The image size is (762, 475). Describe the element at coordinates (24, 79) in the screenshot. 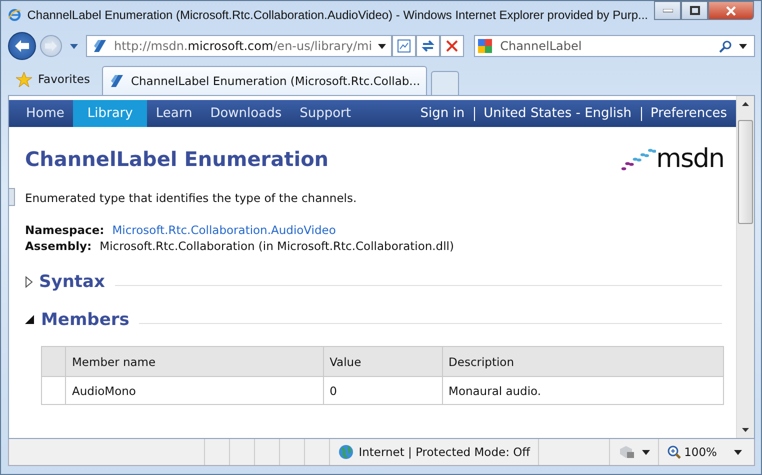

I see `star-icon` at that location.